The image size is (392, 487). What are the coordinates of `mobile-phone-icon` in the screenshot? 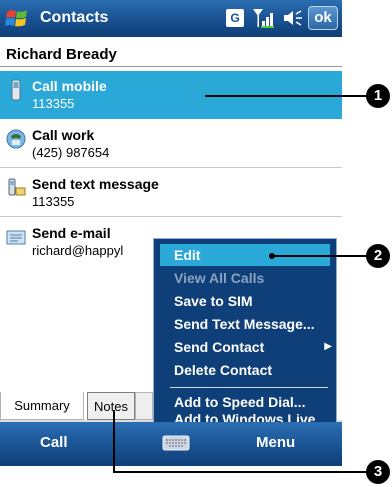 It's located at (16, 90).